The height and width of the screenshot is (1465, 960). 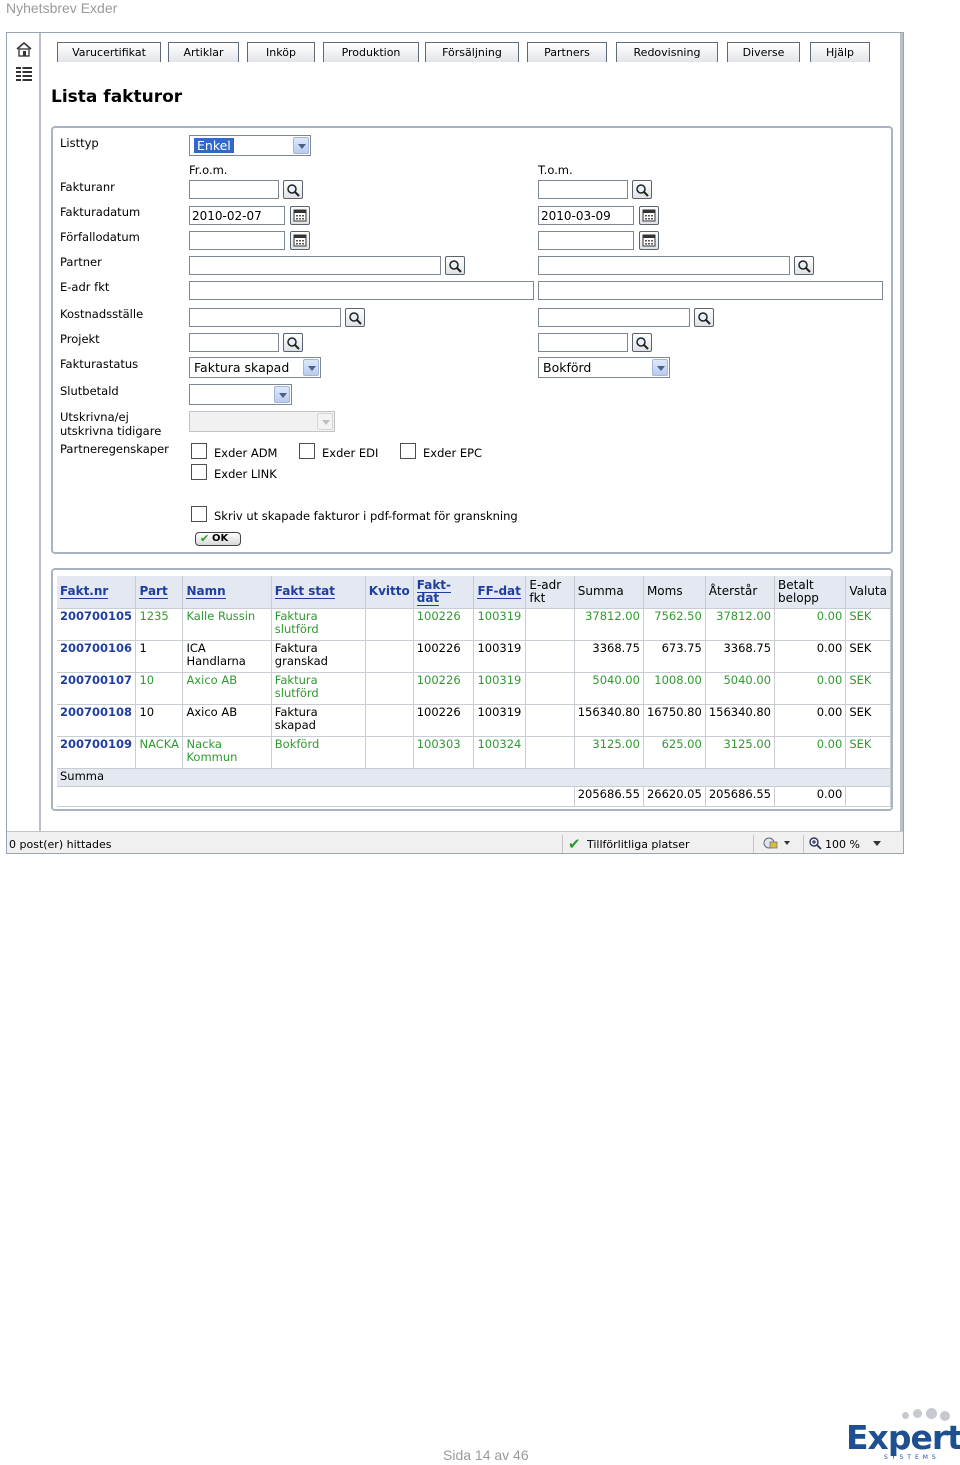 What do you see at coordinates (604, 367) in the screenshot?
I see `fakturastatus-to-select: Bokförd` at bounding box center [604, 367].